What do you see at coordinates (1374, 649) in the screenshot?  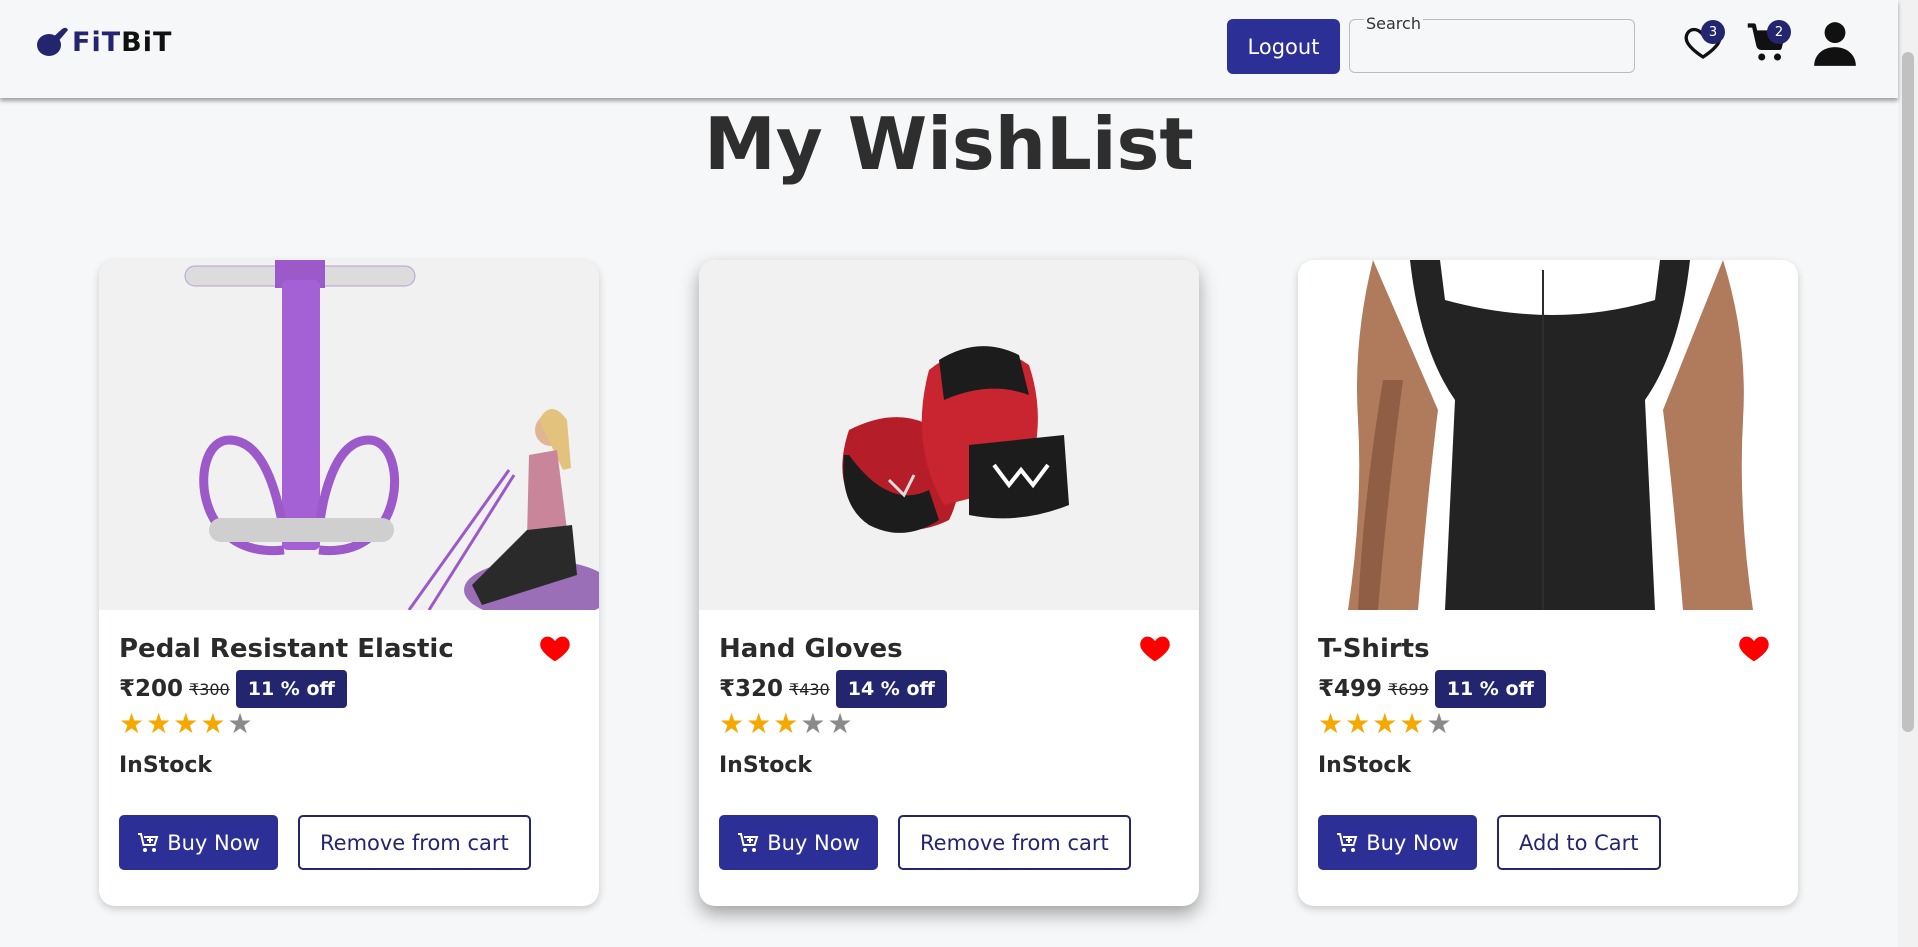 I see `product-name: T-Shirts` at bounding box center [1374, 649].